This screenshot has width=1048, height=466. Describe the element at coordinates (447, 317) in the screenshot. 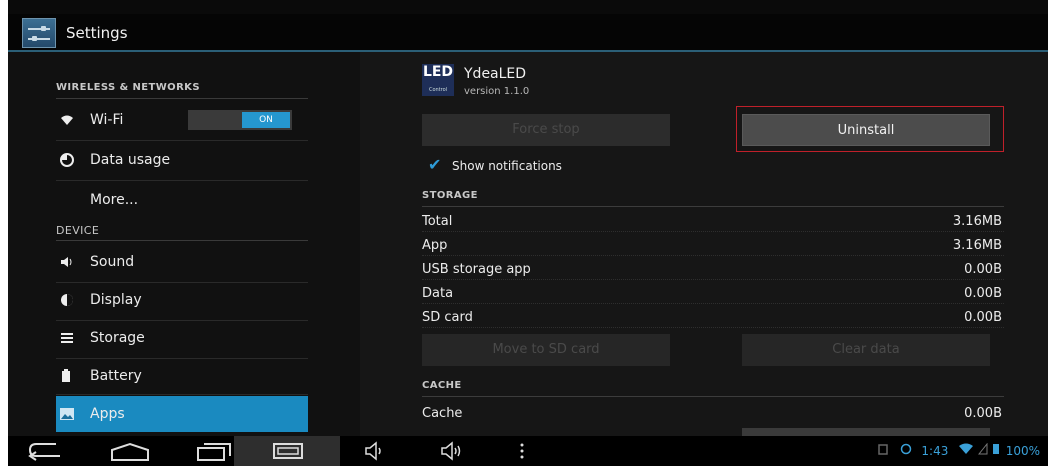

I see `row-label: SD card` at that location.